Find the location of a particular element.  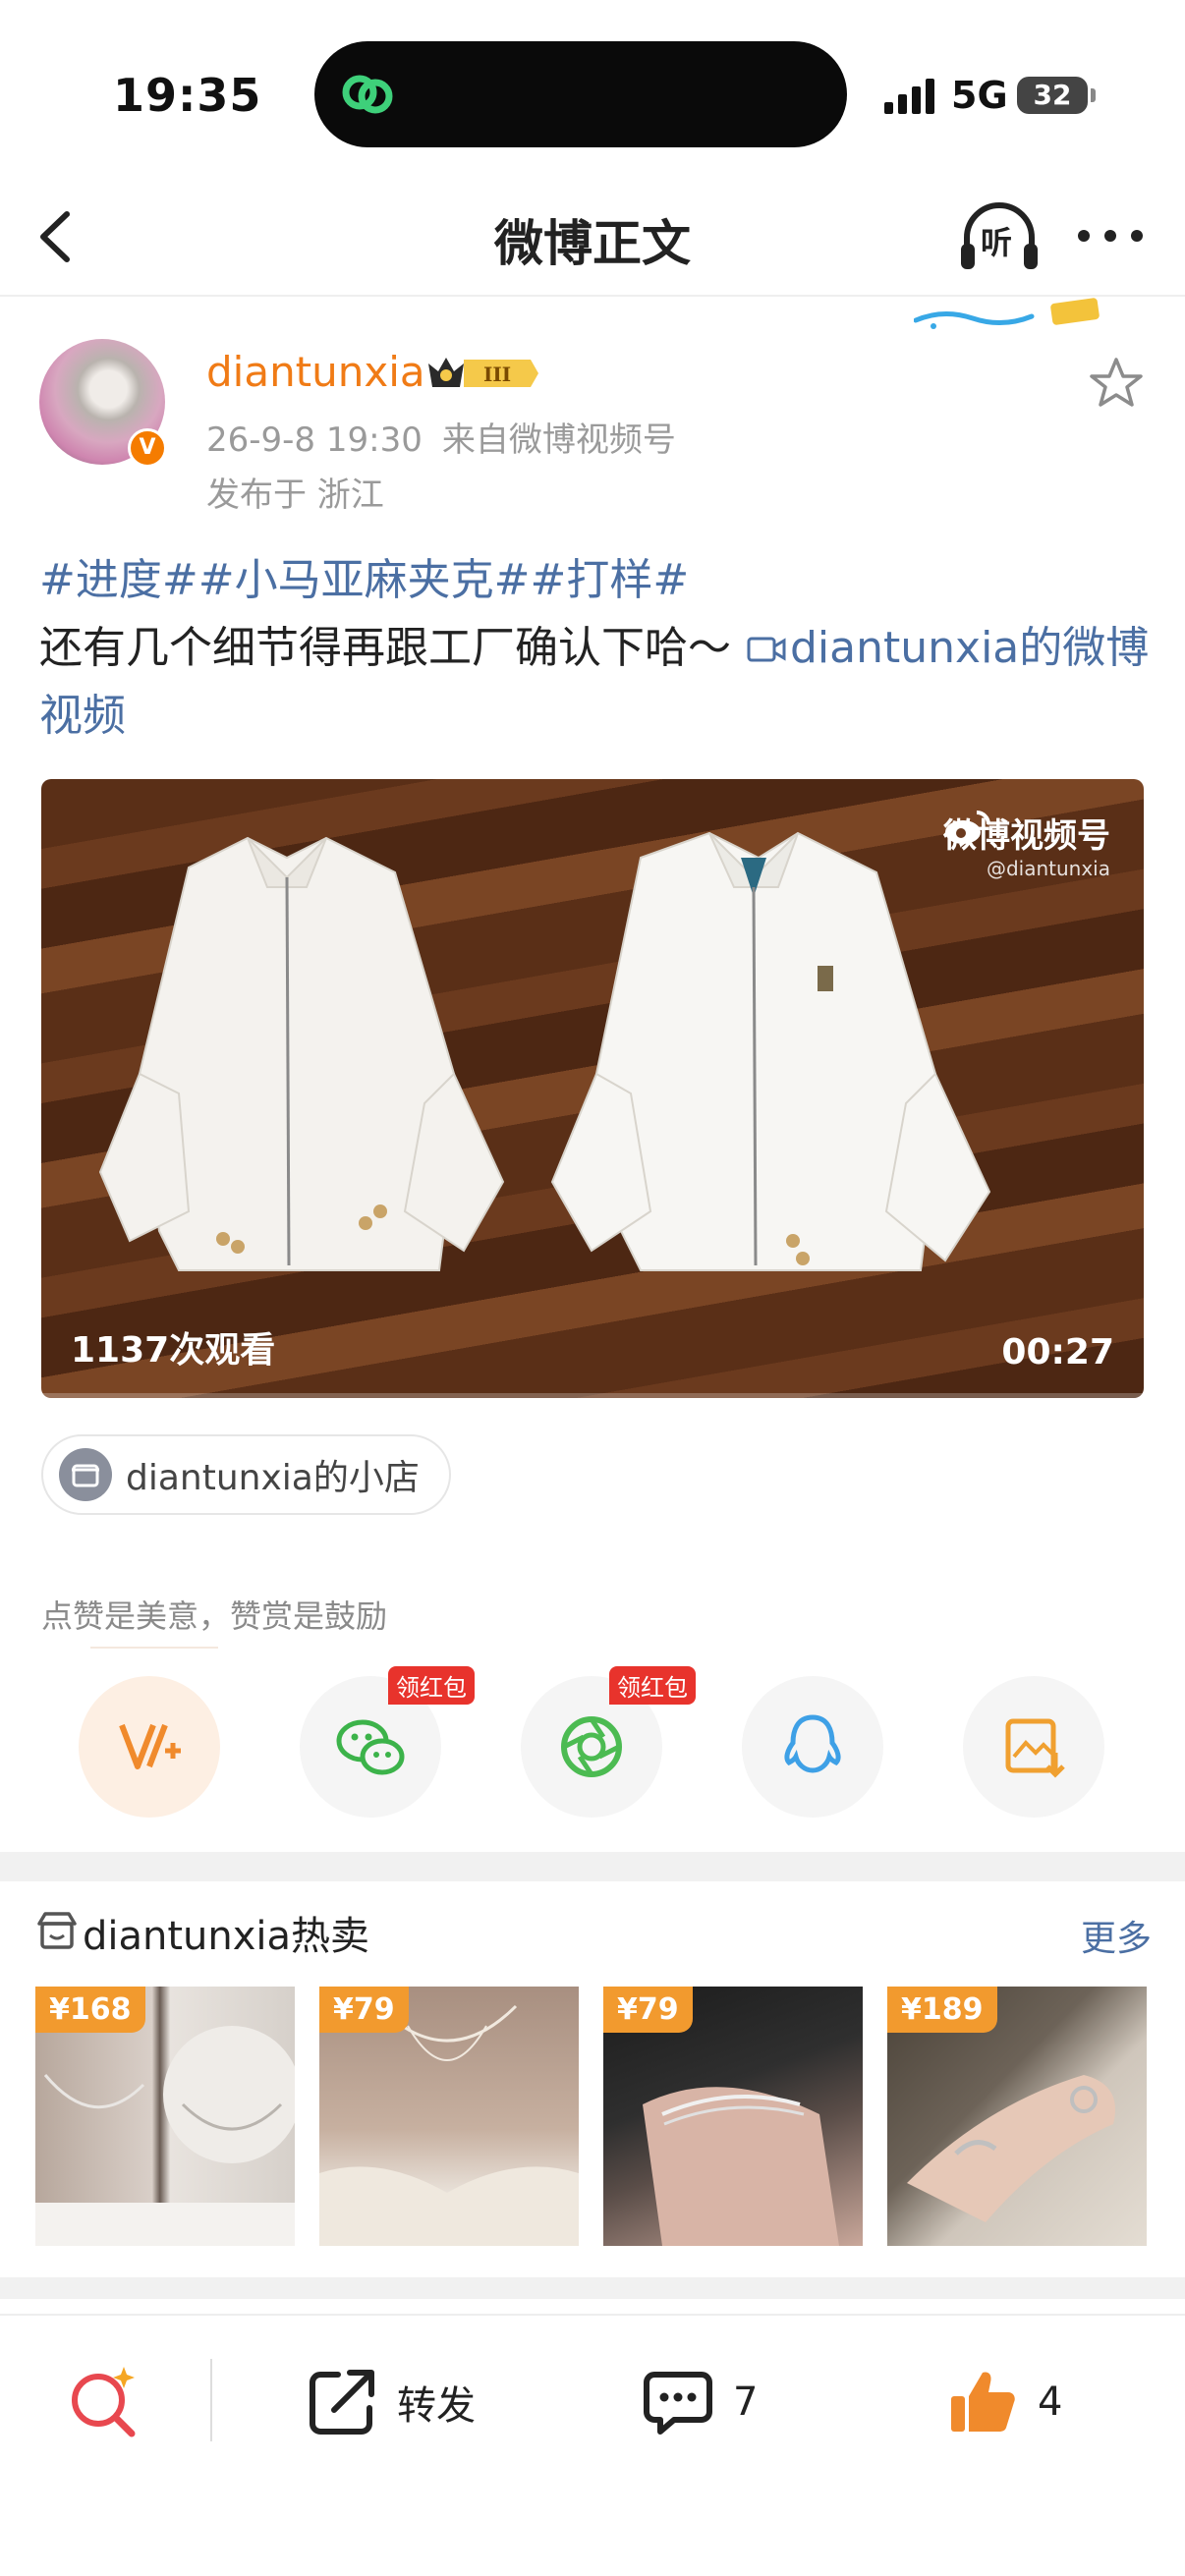

comment-icon is located at coordinates (678, 2403).